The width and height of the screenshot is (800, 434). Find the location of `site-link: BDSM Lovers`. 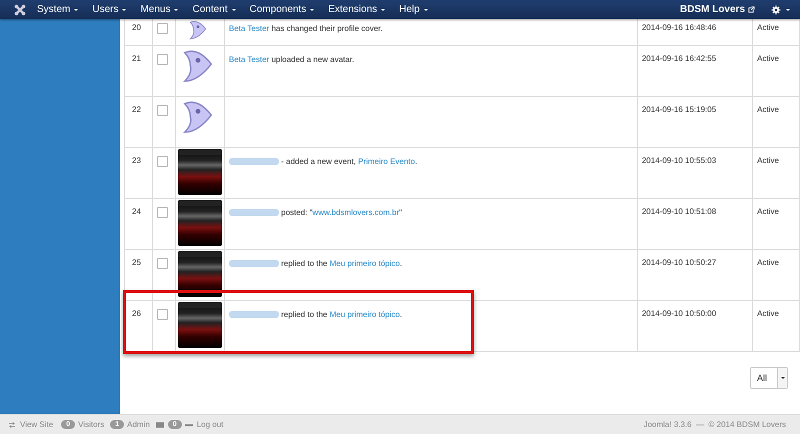

site-link: BDSM Lovers is located at coordinates (712, 9).